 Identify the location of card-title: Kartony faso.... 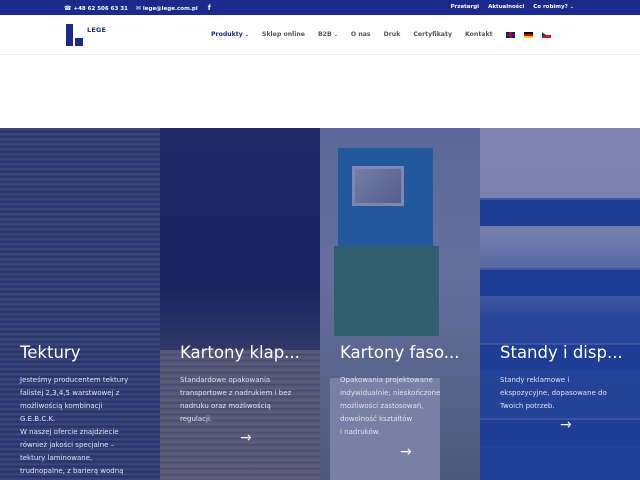
(400, 352).